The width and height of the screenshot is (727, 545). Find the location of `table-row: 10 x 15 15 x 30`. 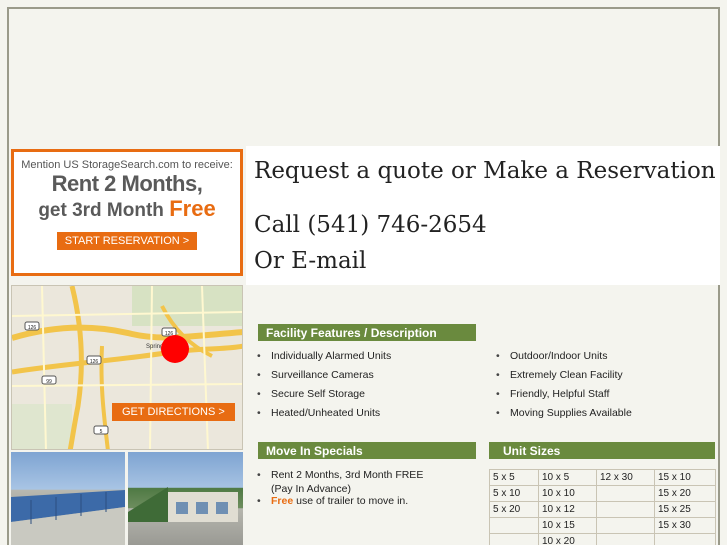

table-row: 10 x 15 15 x 30 is located at coordinates (602, 525).